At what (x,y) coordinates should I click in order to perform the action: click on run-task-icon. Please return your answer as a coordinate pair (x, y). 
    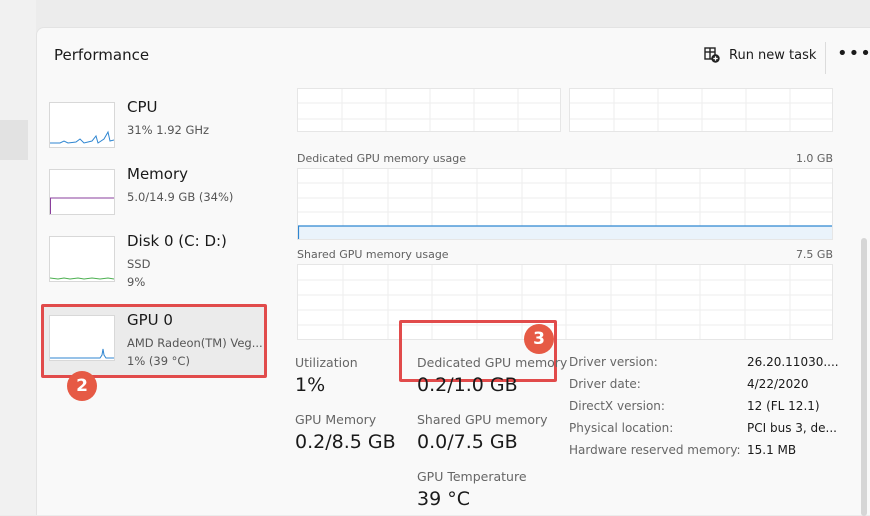
    Looking at the image, I should click on (712, 55).